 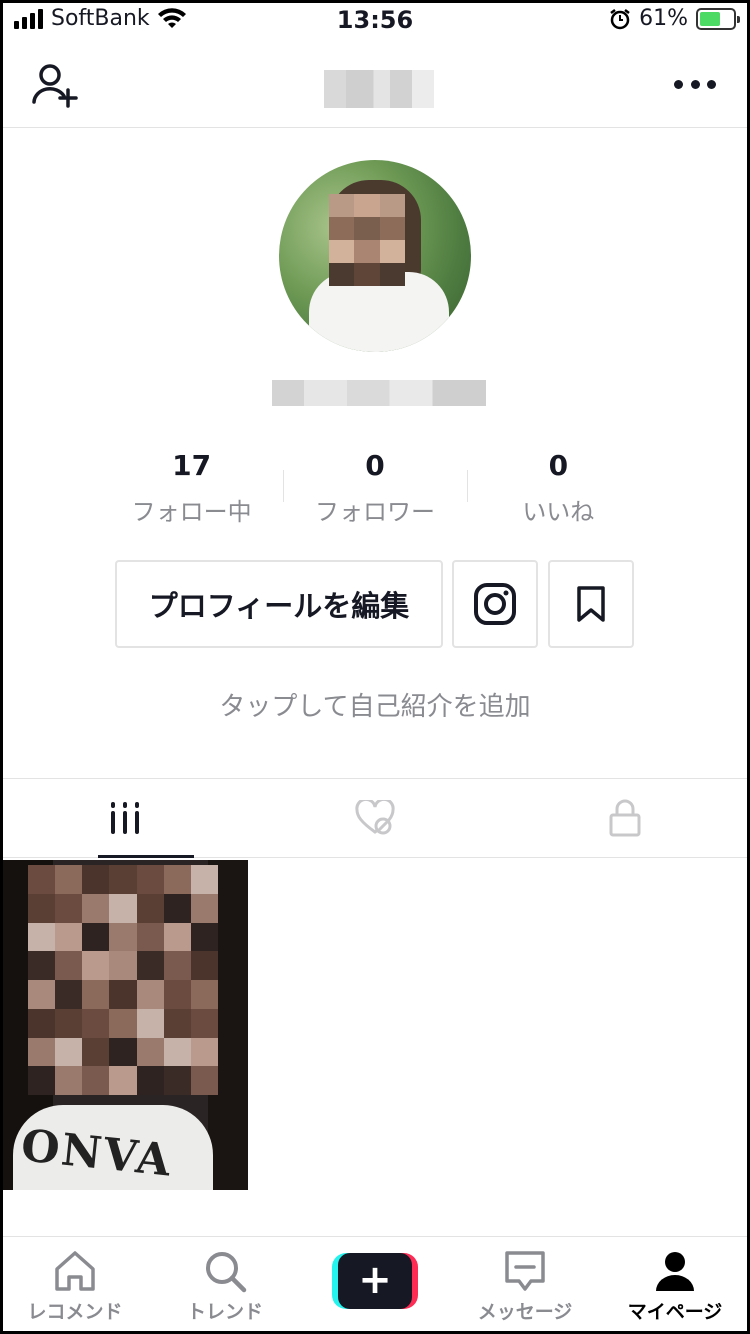 What do you see at coordinates (620, 18) in the screenshot?
I see `alarm-icon` at bounding box center [620, 18].